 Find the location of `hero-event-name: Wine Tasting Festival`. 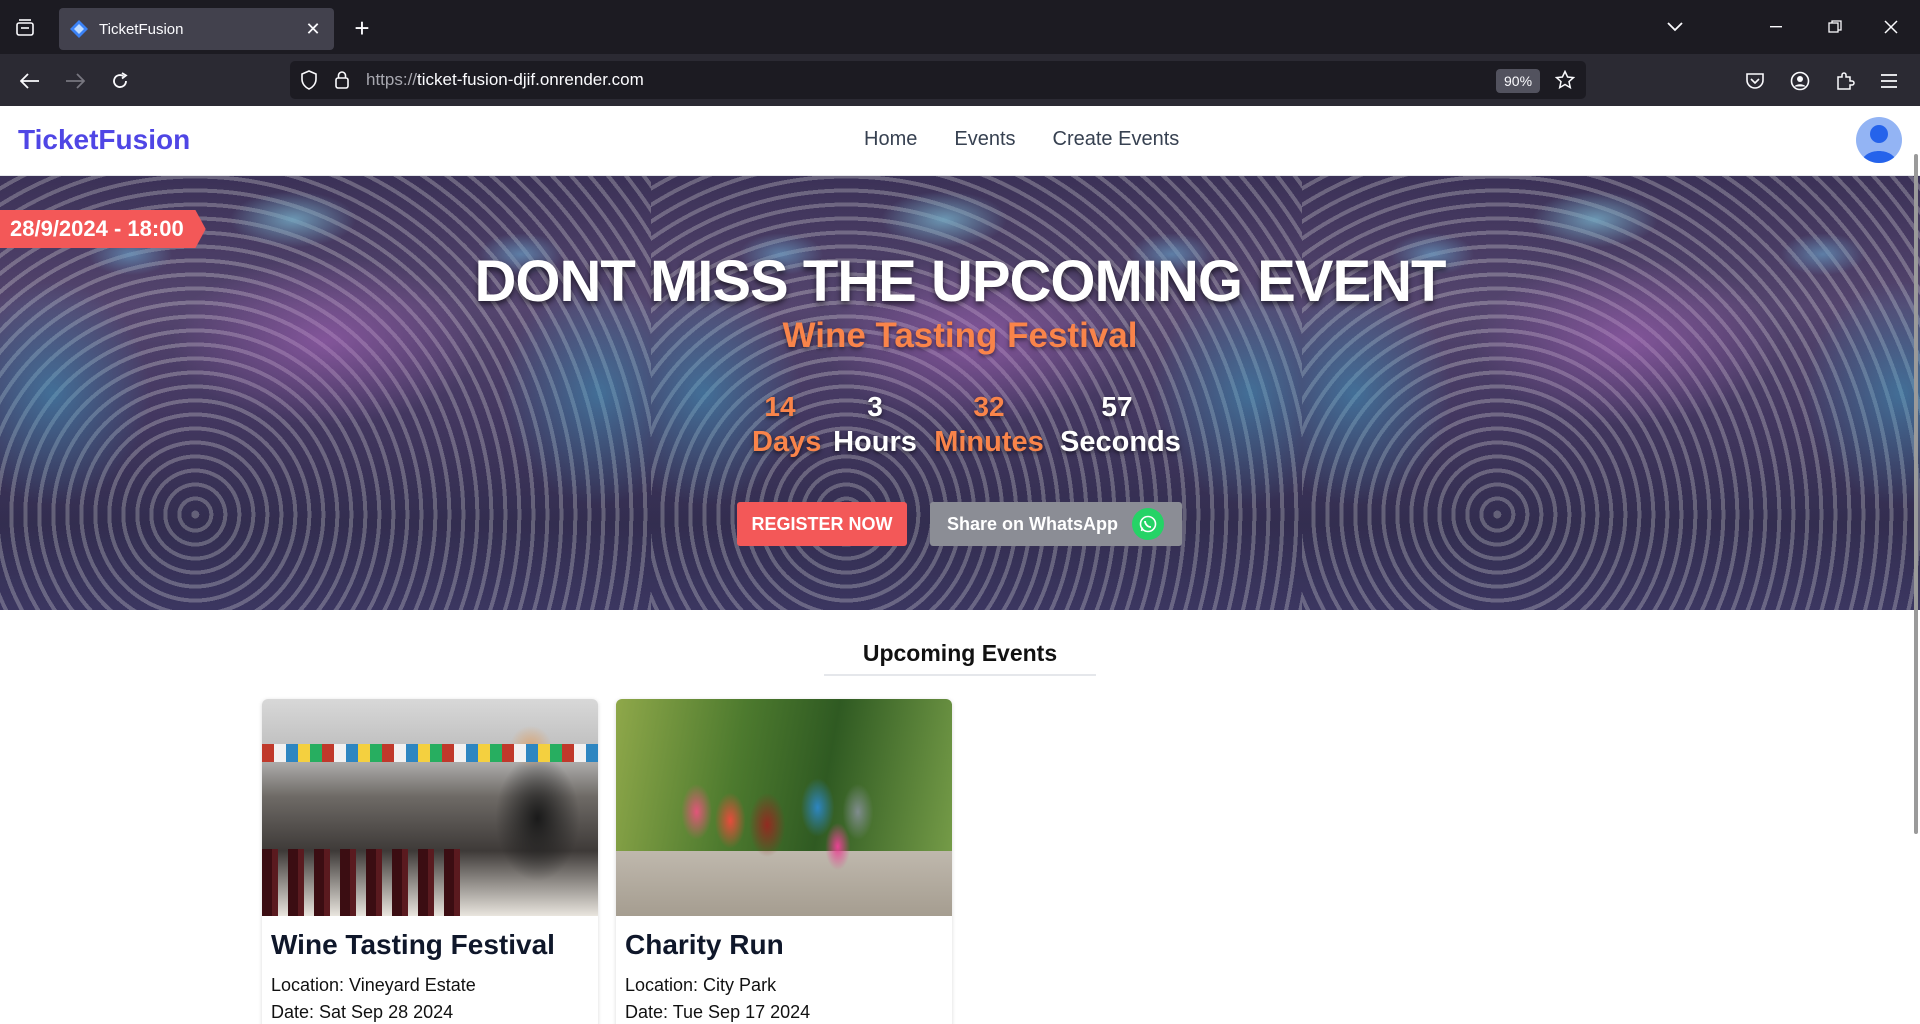

hero-event-name: Wine Tasting Festival is located at coordinates (960, 335).